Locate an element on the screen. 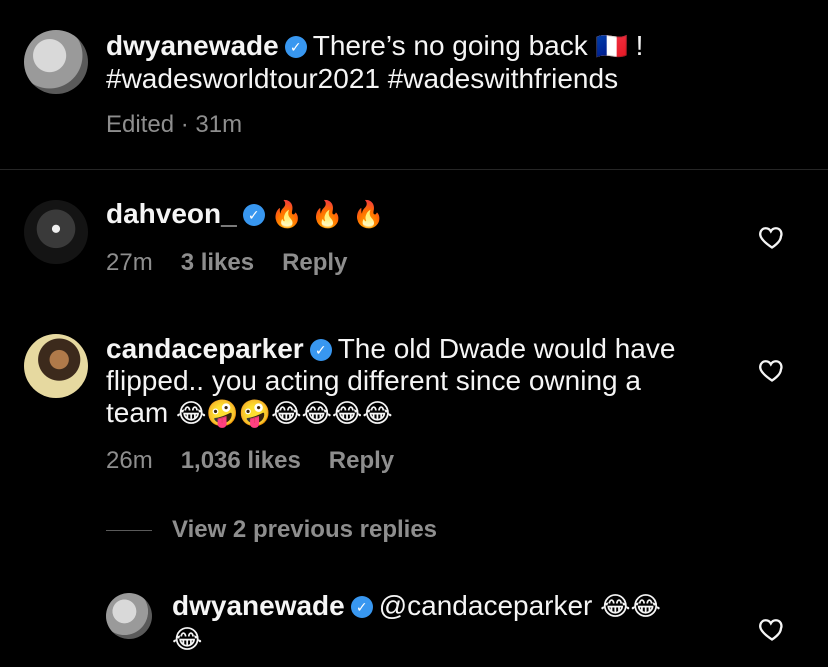 This screenshot has height=667, width=828. comment-likes: 3 likes is located at coordinates (217, 262).